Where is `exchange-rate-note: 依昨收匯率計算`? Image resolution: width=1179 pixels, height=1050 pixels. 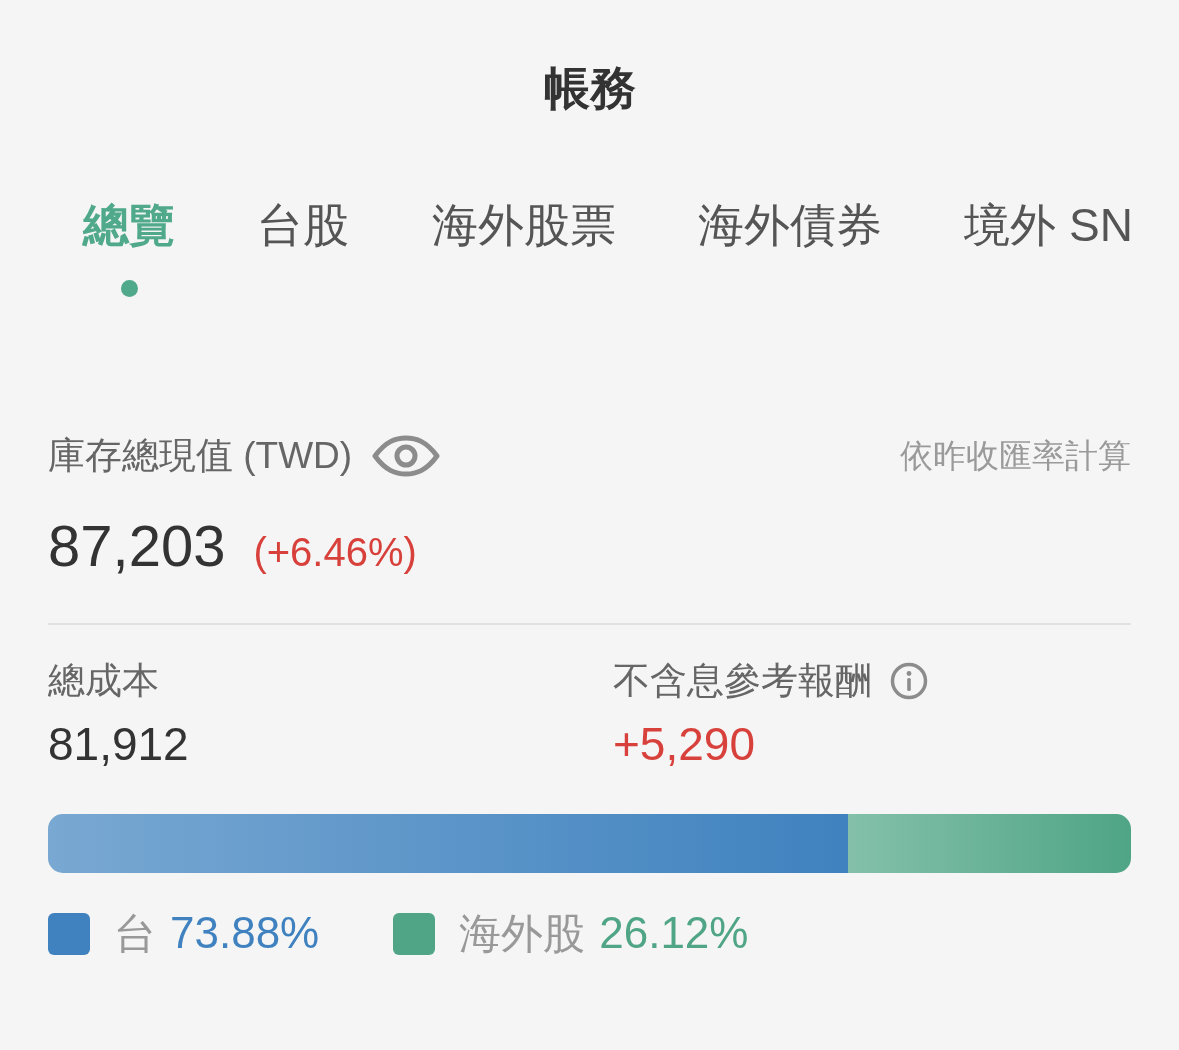 exchange-rate-note: 依昨收匯率計算 is located at coordinates (1015, 456).